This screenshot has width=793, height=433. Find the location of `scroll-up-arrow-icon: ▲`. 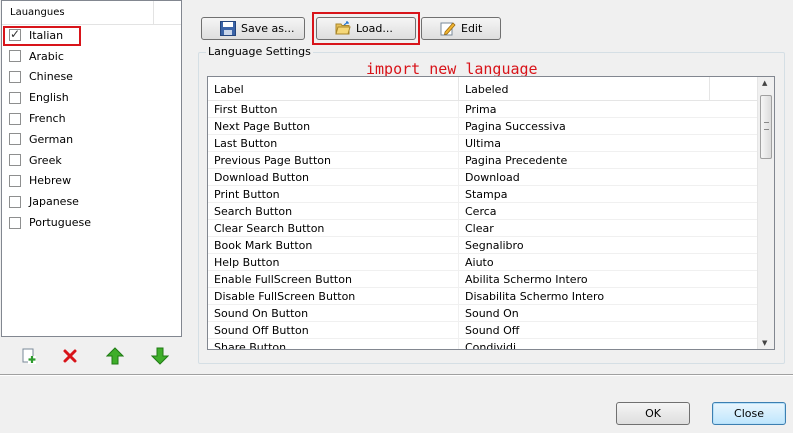

scroll-up-arrow-icon: ▲ is located at coordinates (764, 83).